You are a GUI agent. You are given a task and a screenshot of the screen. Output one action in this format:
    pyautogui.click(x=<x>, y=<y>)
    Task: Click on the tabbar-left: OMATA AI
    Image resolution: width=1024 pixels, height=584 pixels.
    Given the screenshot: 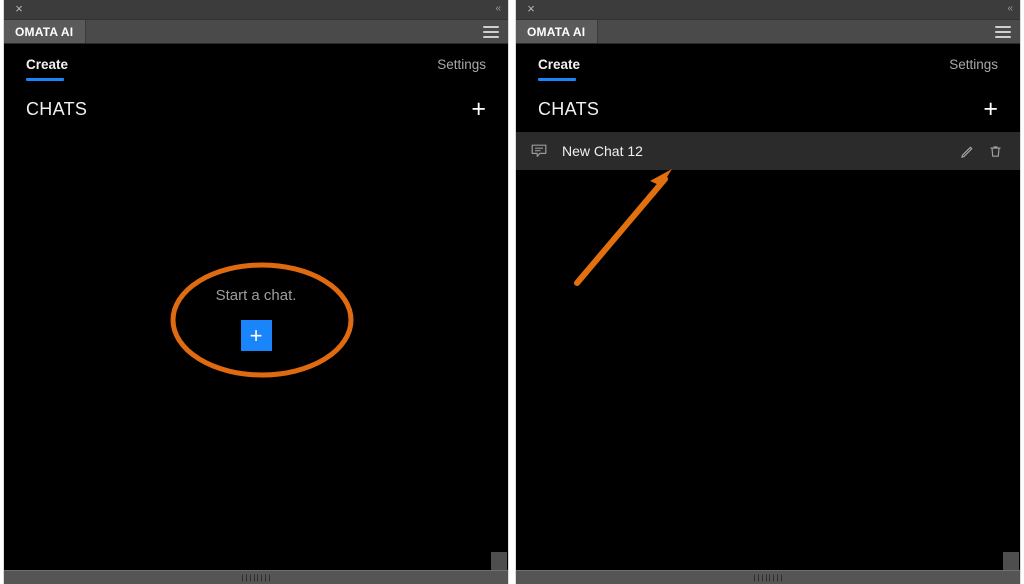 What is the action you would take?
    pyautogui.click(x=256, y=32)
    